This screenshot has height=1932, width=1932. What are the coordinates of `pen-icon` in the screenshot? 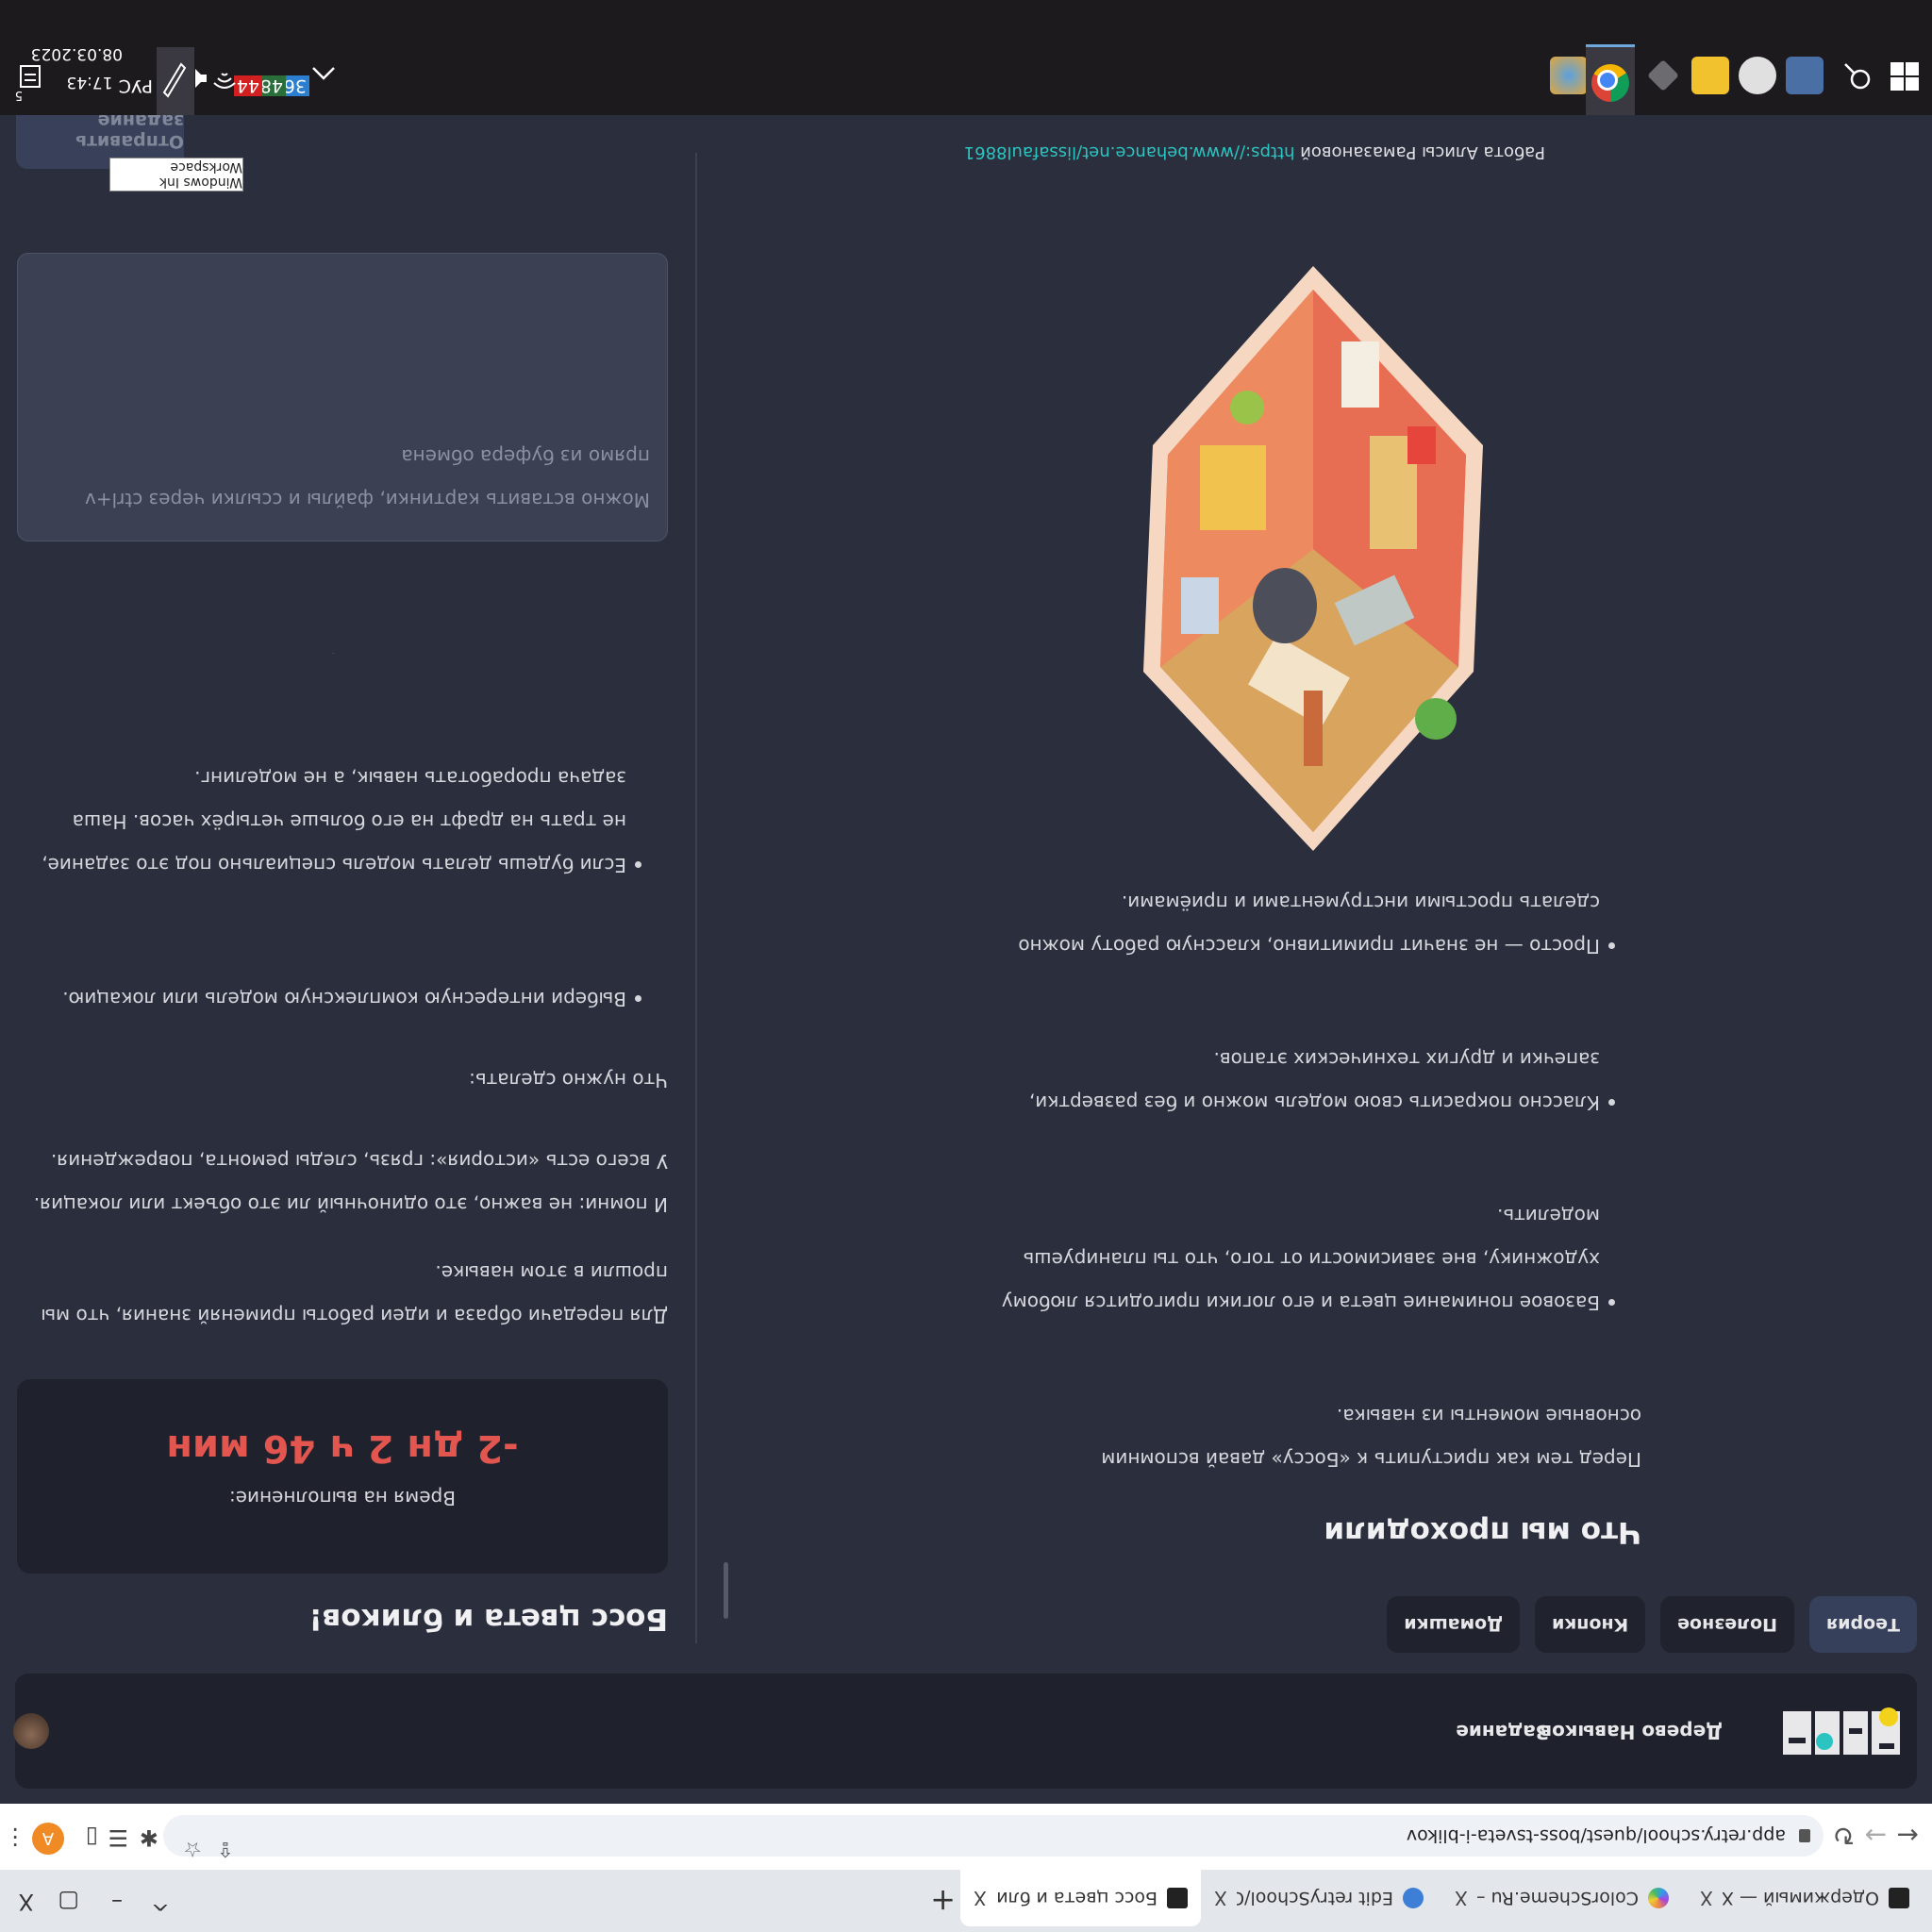 It's located at (175, 80).